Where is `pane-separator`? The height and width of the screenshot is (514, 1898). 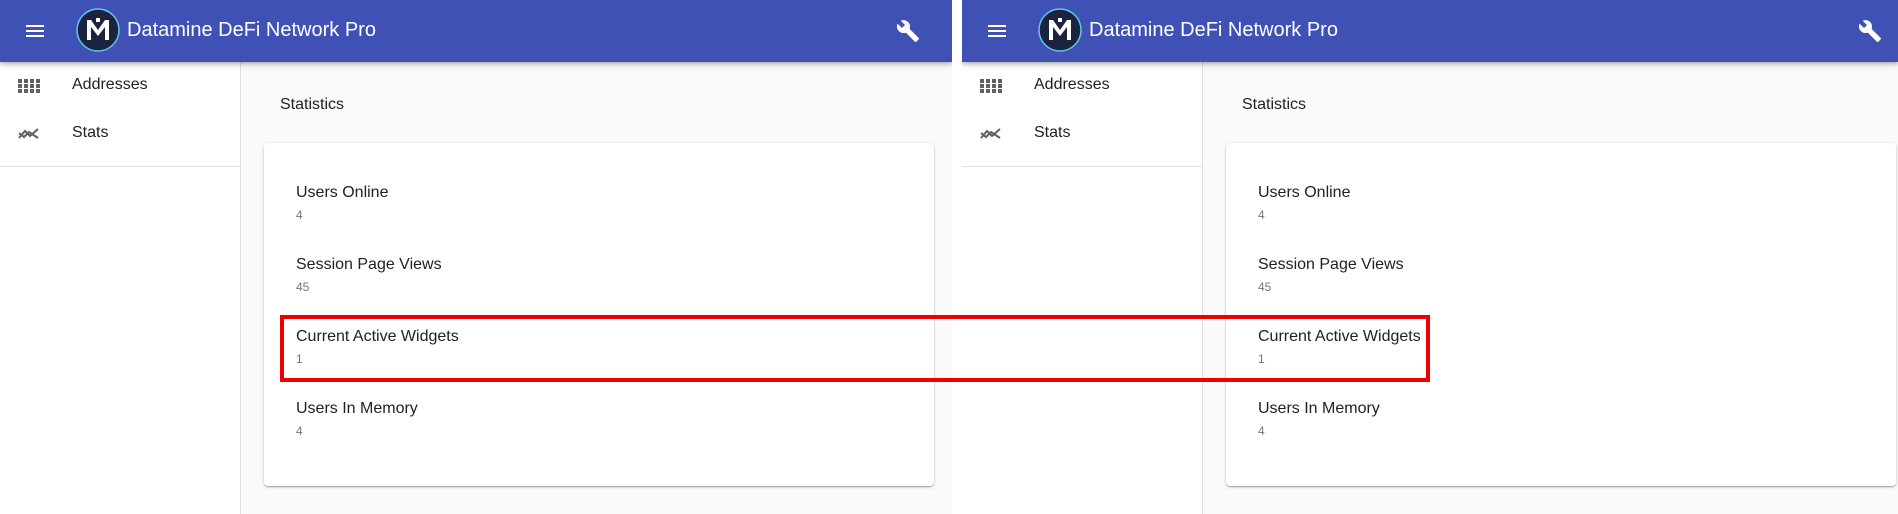
pane-separator is located at coordinates (957, 257).